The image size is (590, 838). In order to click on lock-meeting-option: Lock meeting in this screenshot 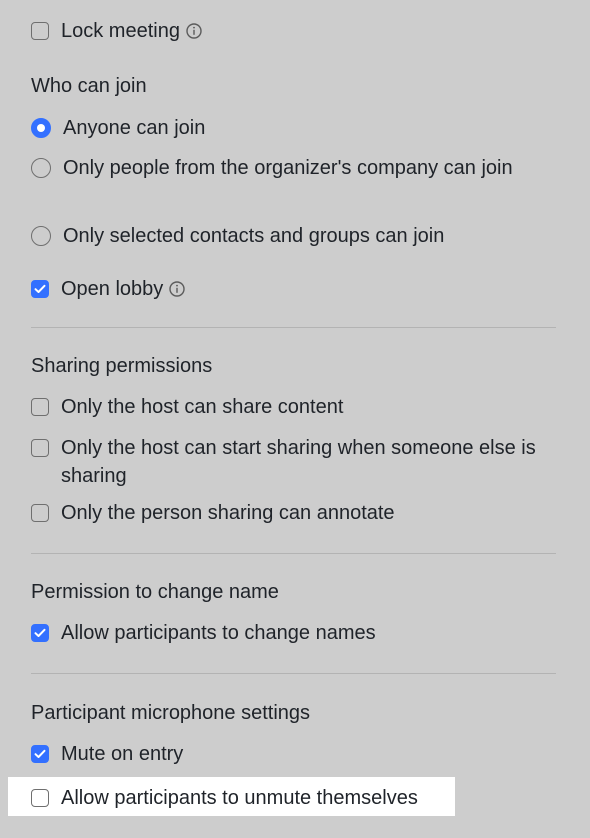, I will do `click(116, 31)`.